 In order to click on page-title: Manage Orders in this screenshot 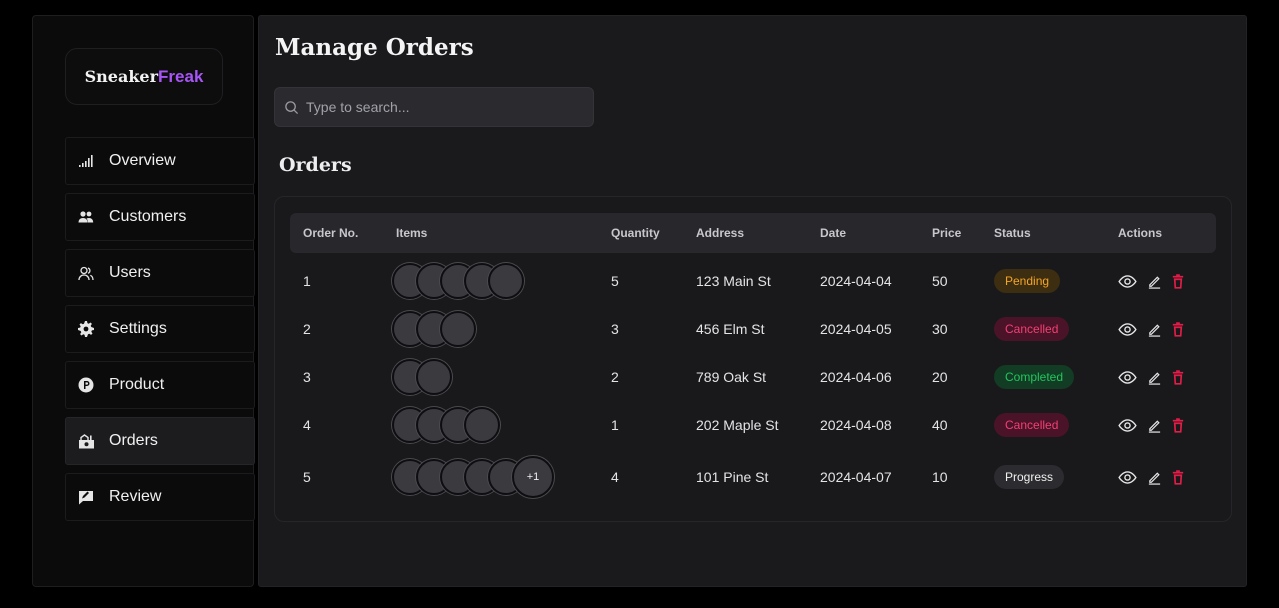, I will do `click(374, 47)`.